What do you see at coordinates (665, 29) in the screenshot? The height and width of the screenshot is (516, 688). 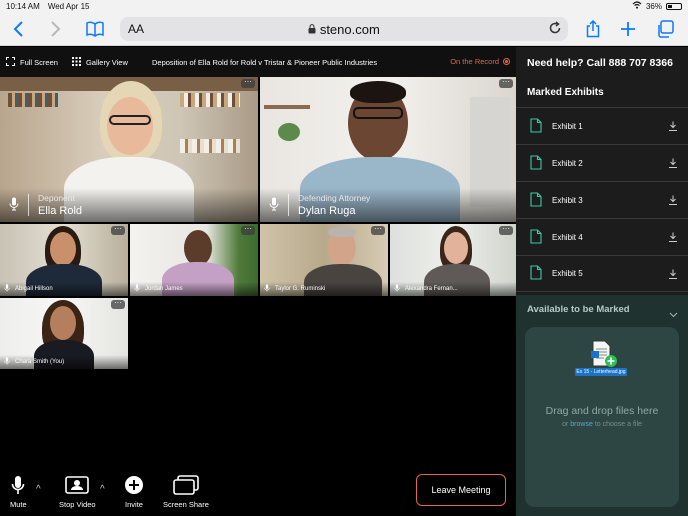 I see `tabs-icon` at bounding box center [665, 29].